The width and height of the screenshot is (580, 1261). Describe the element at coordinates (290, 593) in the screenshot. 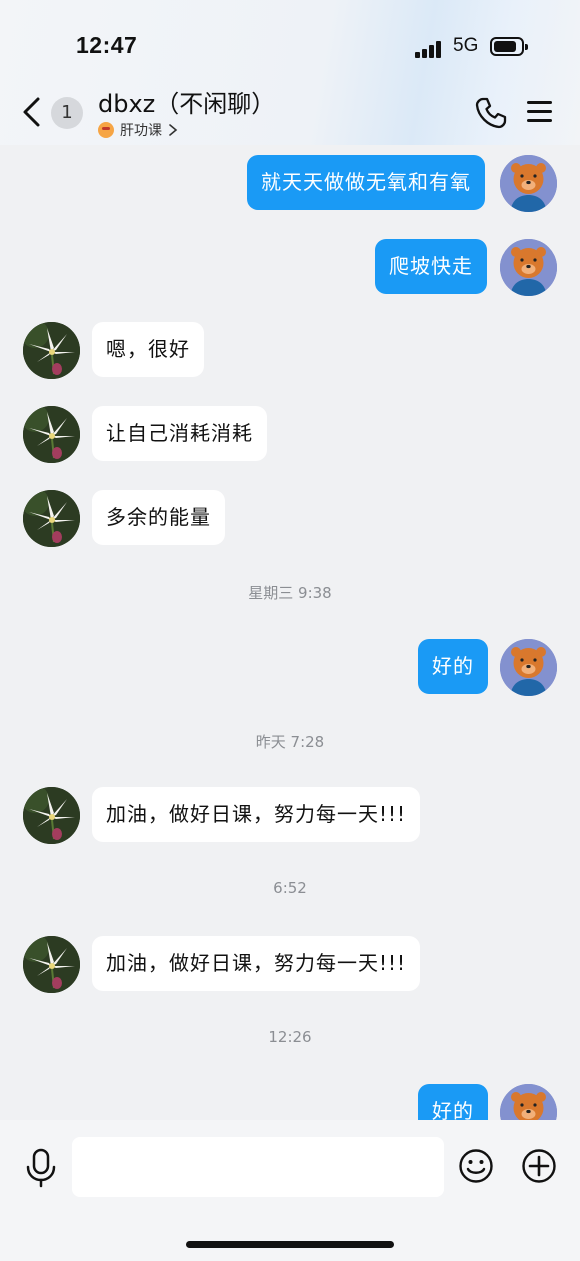

I see `timestamp: 星期三 9:38` at that location.